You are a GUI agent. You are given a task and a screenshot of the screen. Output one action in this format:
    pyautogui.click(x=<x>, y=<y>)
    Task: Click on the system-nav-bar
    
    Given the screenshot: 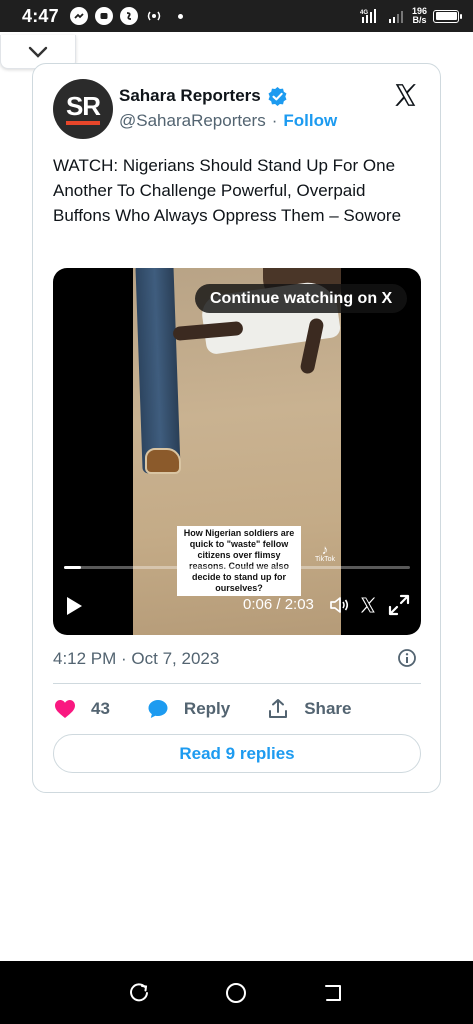 What is the action you would take?
    pyautogui.click(x=236, y=992)
    